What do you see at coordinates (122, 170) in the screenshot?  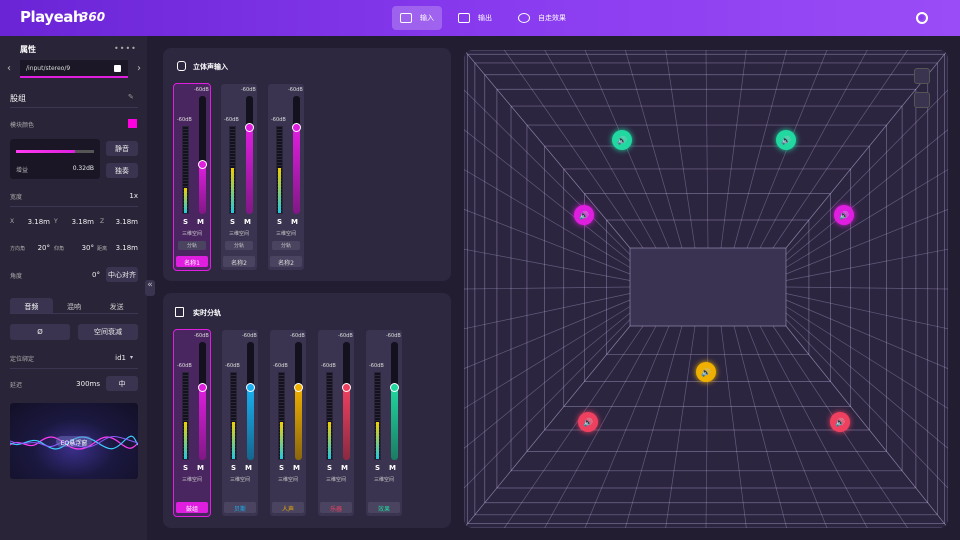 I see `solo-button: 独奏` at bounding box center [122, 170].